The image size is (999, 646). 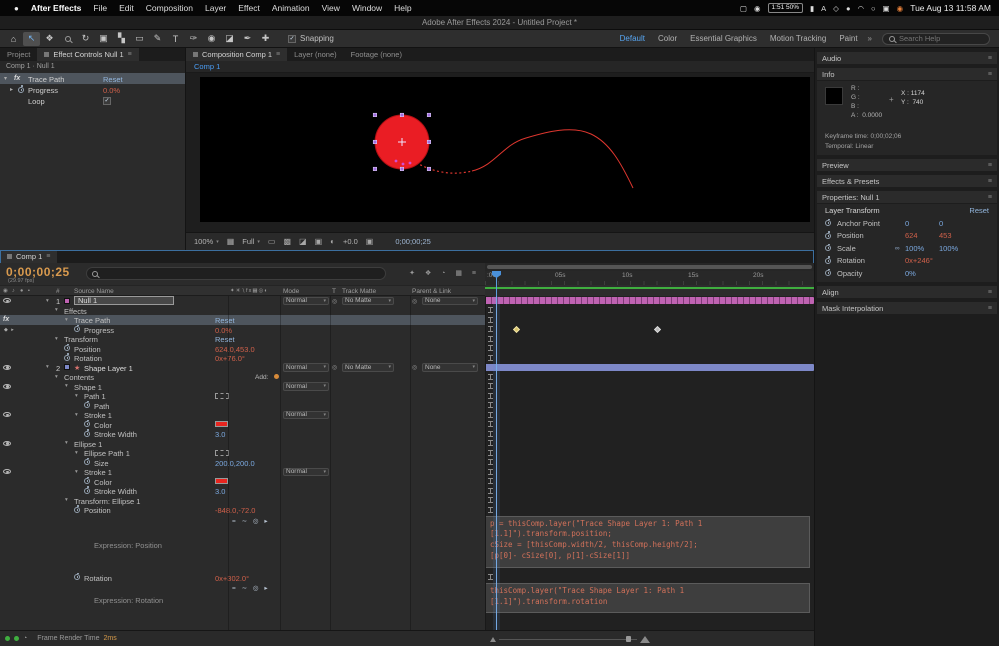 I want to click on pen-tool: ✎, so click(x=157, y=39).